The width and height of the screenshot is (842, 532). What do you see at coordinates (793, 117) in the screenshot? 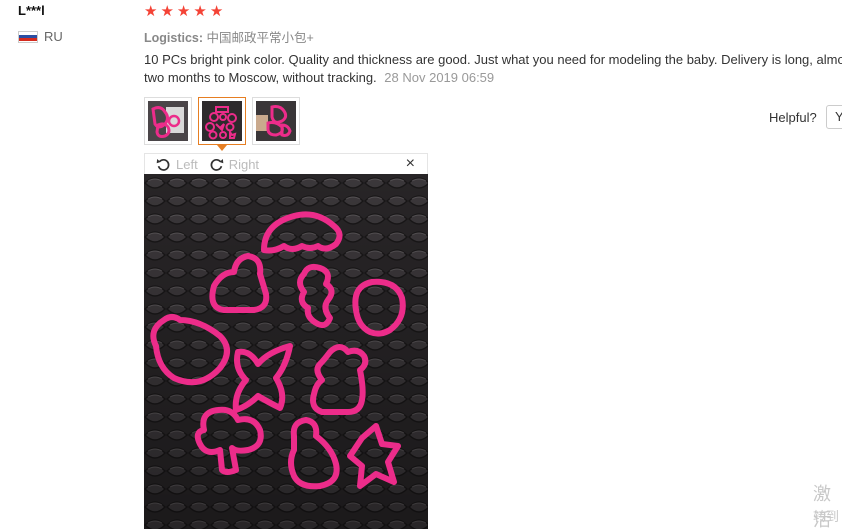
I see `helpful-label: Helpful?` at bounding box center [793, 117].